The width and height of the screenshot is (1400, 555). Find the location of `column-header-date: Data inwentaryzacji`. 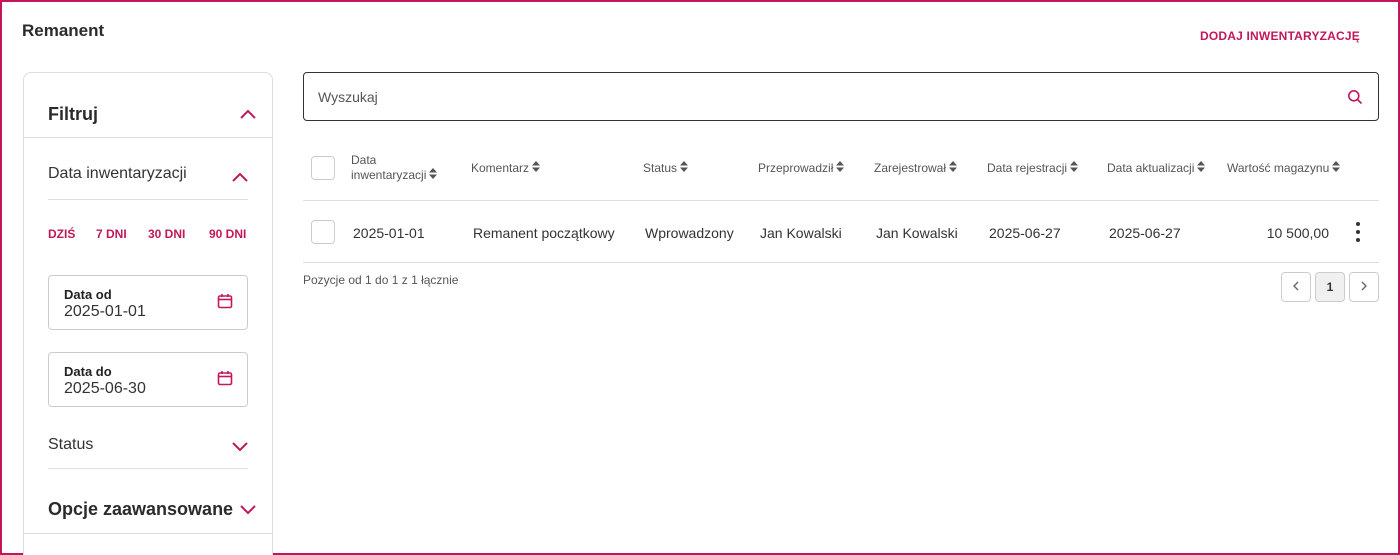

column-header-date: Data inwentaryzacji is located at coordinates (394, 168).